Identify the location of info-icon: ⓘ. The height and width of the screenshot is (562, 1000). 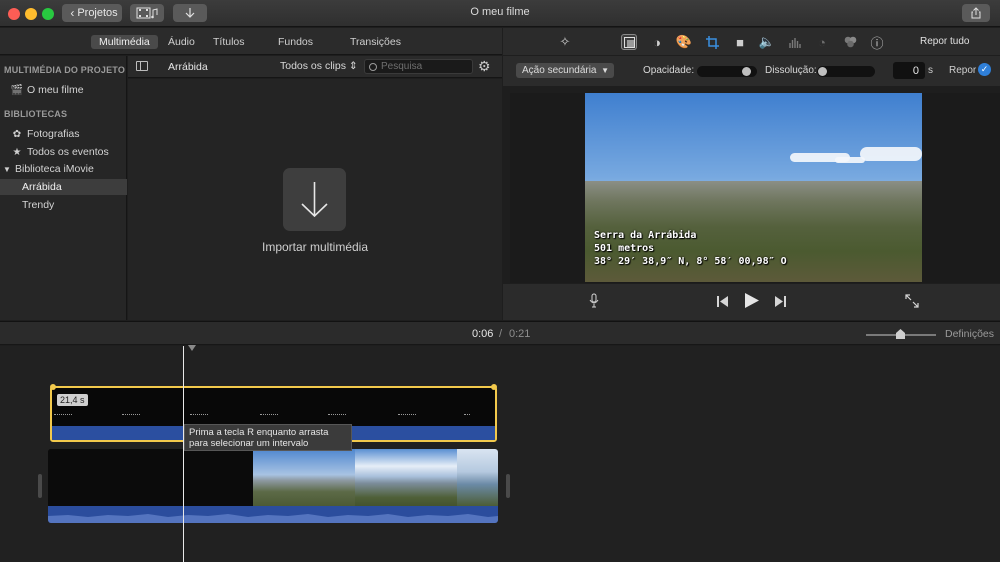
(877, 42).